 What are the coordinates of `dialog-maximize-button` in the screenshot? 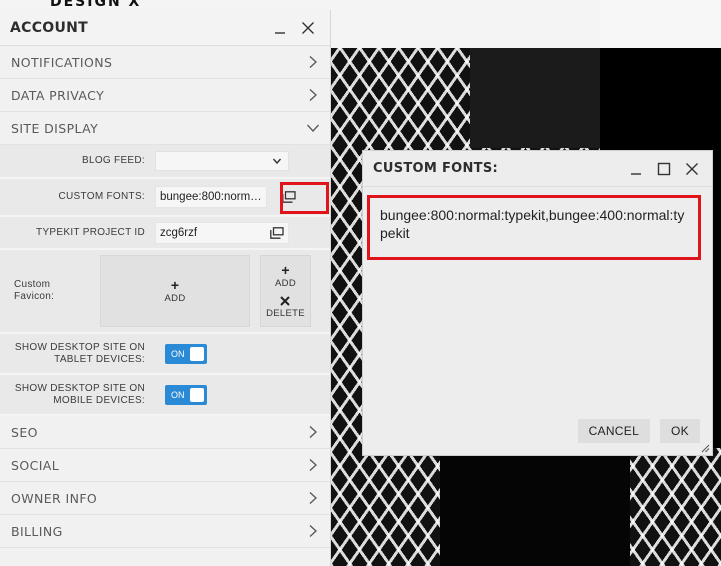 It's located at (664, 169).